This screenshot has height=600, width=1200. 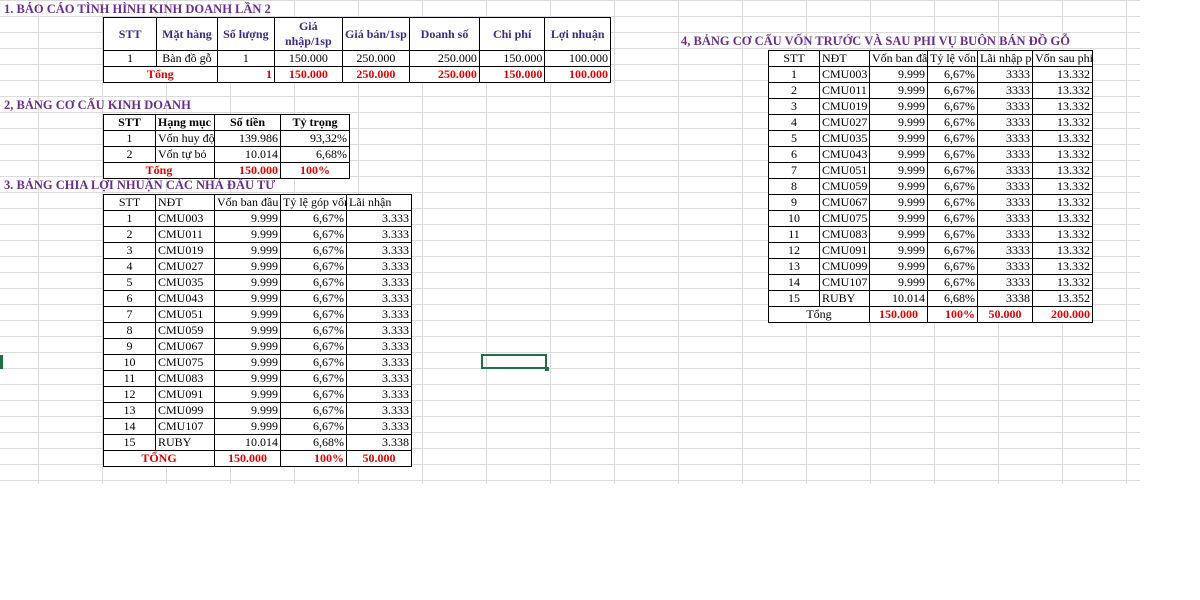 I want to click on cell: CMU011, so click(x=844, y=90).